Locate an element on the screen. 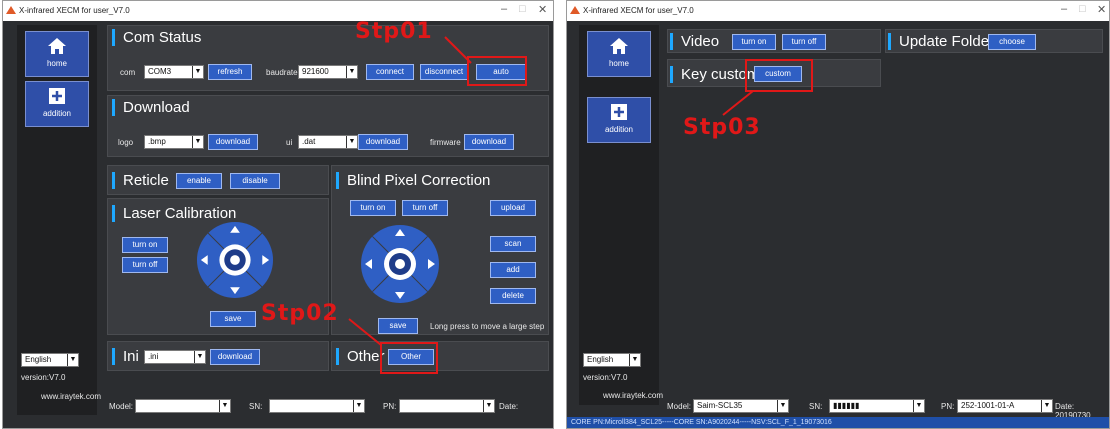 This screenshot has width=1110, height=429. ui-label: ui is located at coordinates (289, 142).